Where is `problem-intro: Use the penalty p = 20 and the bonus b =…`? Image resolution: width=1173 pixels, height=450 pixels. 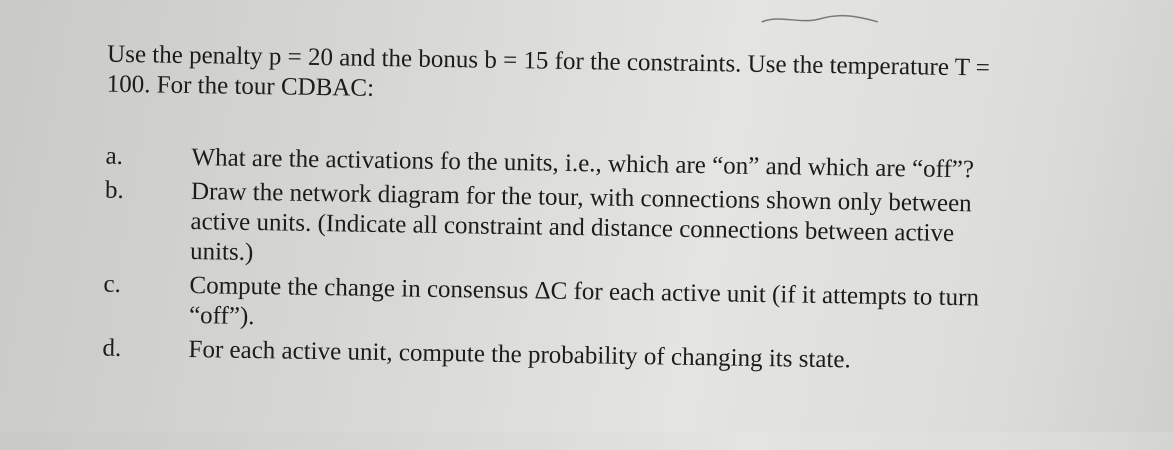 problem-intro: Use the penalty p = 20 and the bonus b =… is located at coordinates (626, 78).